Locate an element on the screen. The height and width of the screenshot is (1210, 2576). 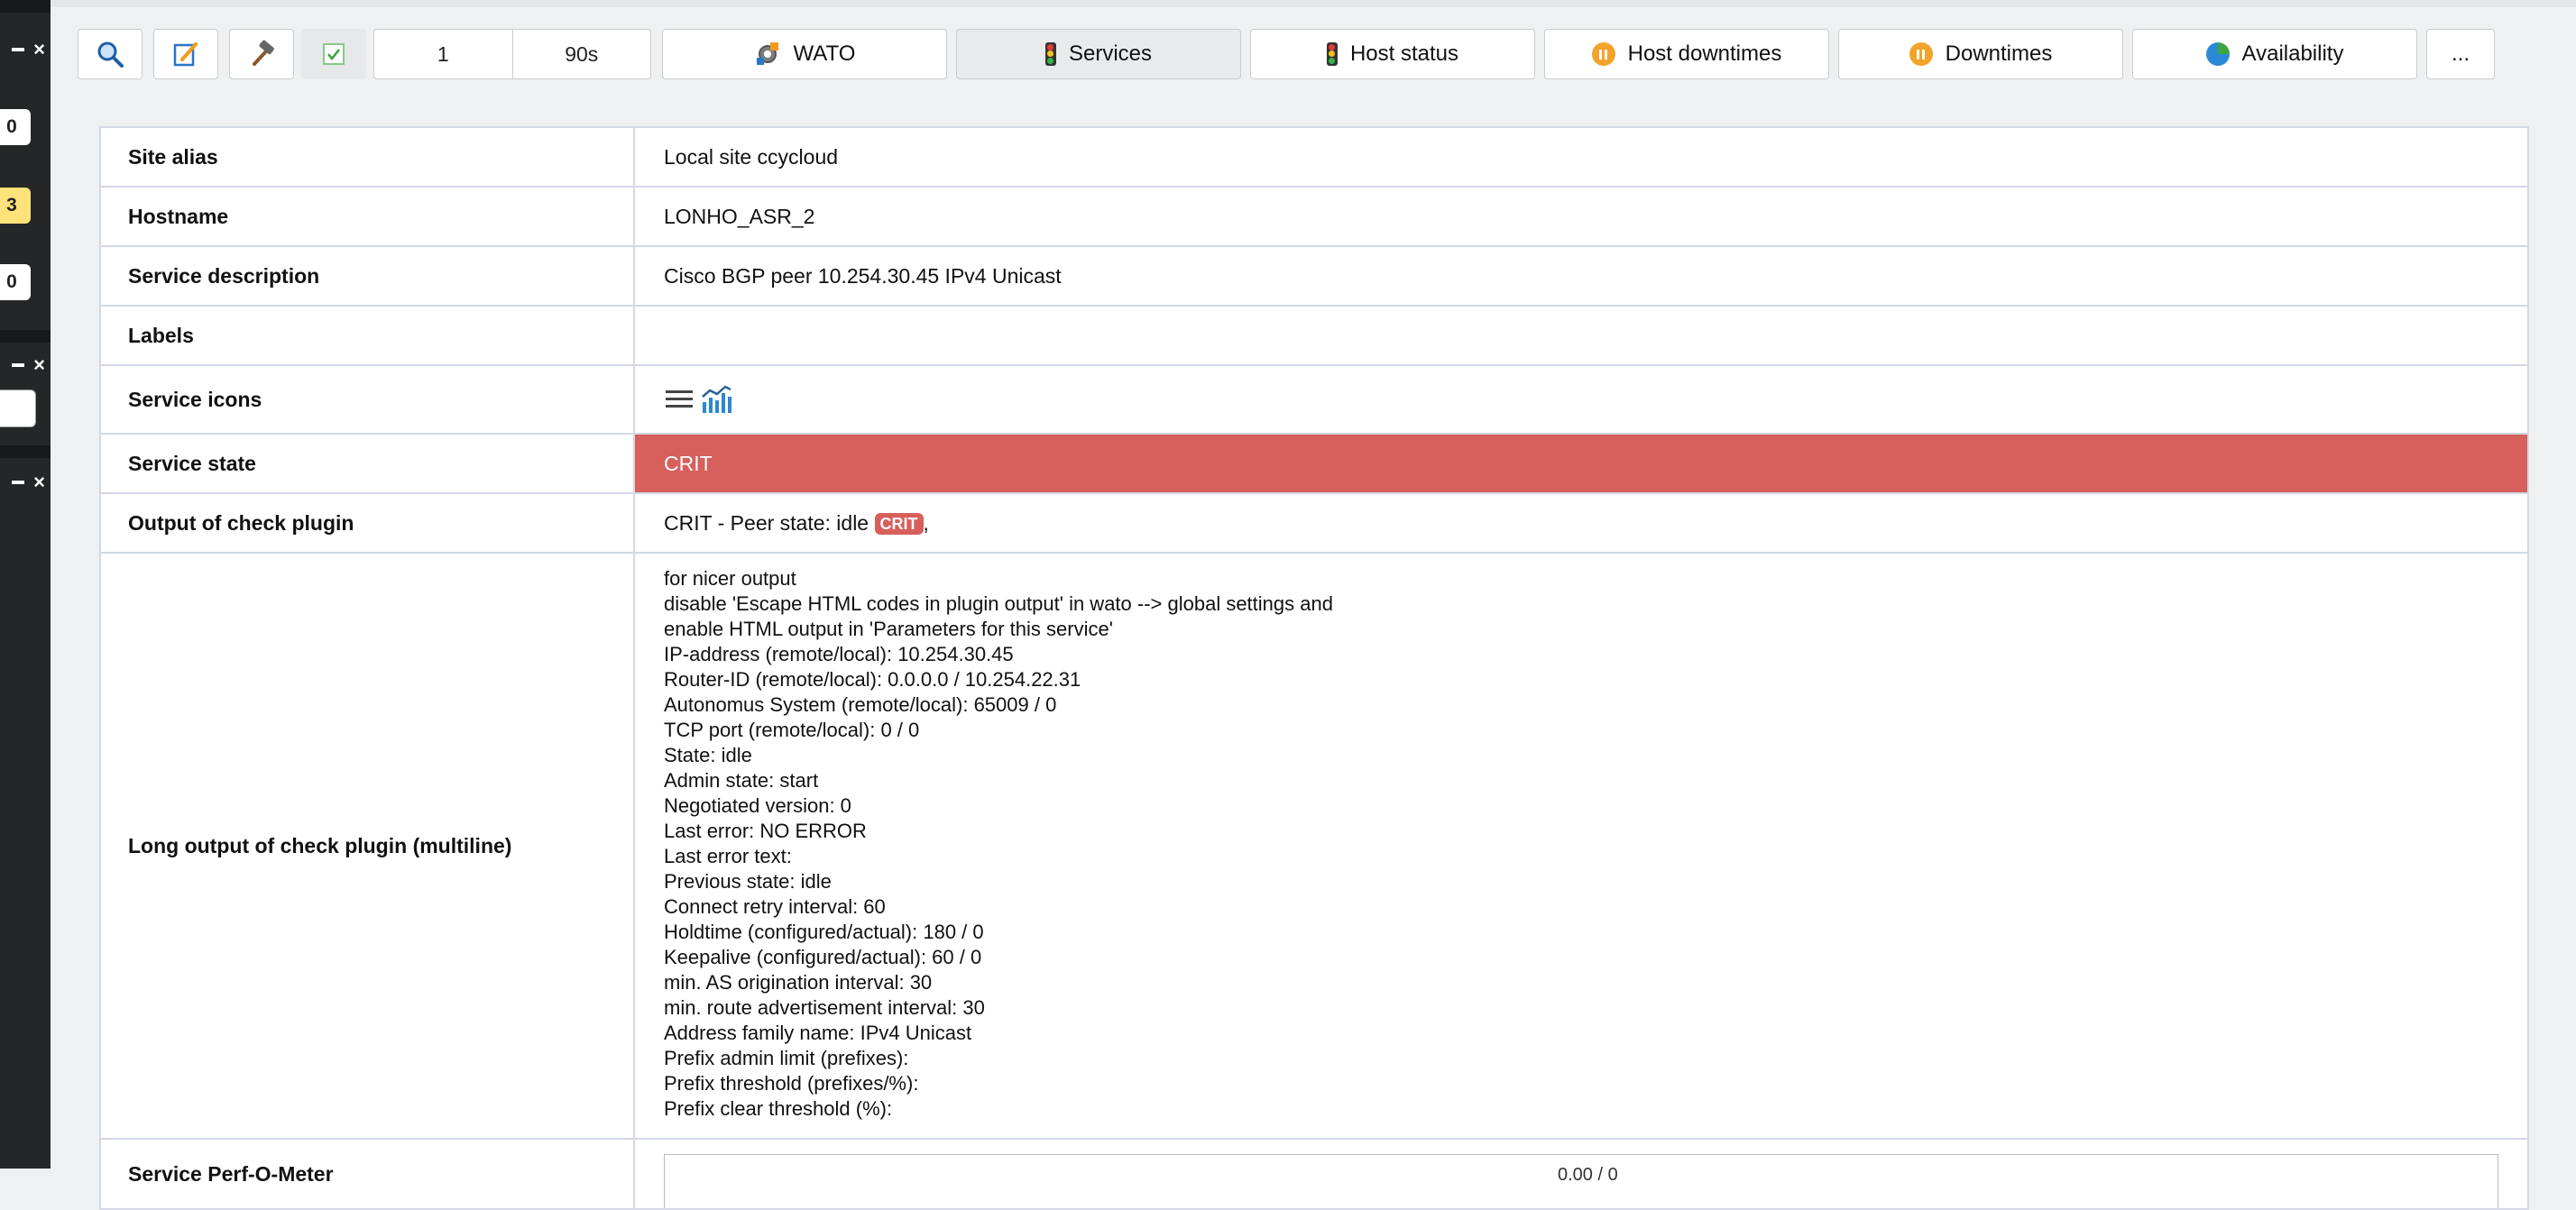
host-status-button: Host status is located at coordinates (1392, 54).